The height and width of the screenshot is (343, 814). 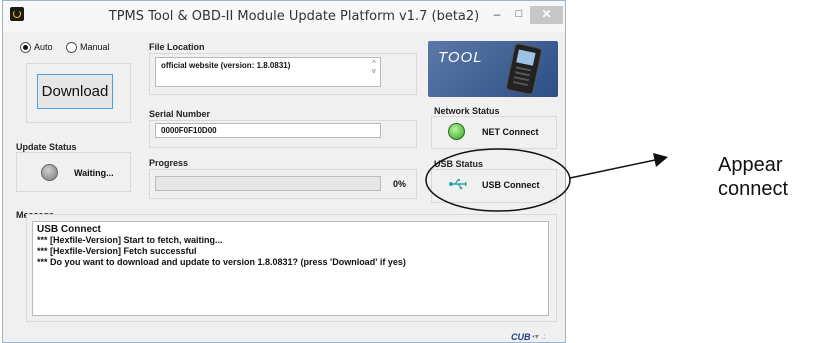 I want to click on annotation-line-2: connect, so click(x=753, y=189).